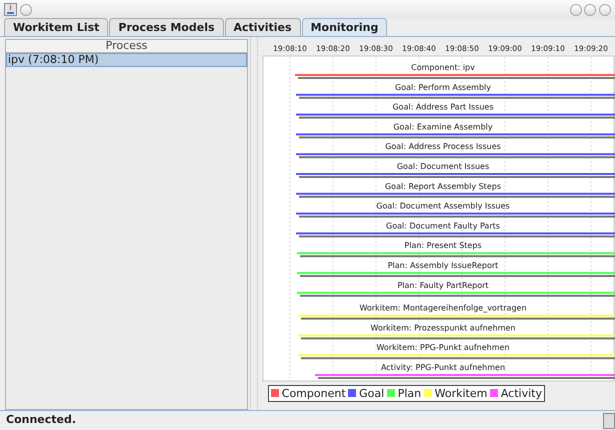 This screenshot has width=615, height=430. Describe the element at coordinates (443, 206) in the screenshot. I see `timeline-label: Goal: Document Assembly Issues` at that location.